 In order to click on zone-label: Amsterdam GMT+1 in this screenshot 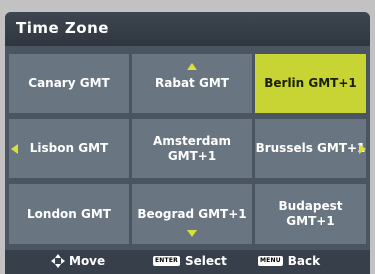, I will do `click(192, 148)`.